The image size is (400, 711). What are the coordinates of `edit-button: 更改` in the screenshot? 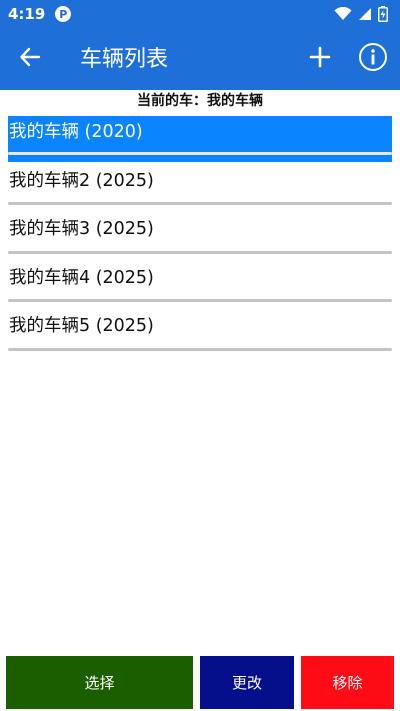 It's located at (247, 682).